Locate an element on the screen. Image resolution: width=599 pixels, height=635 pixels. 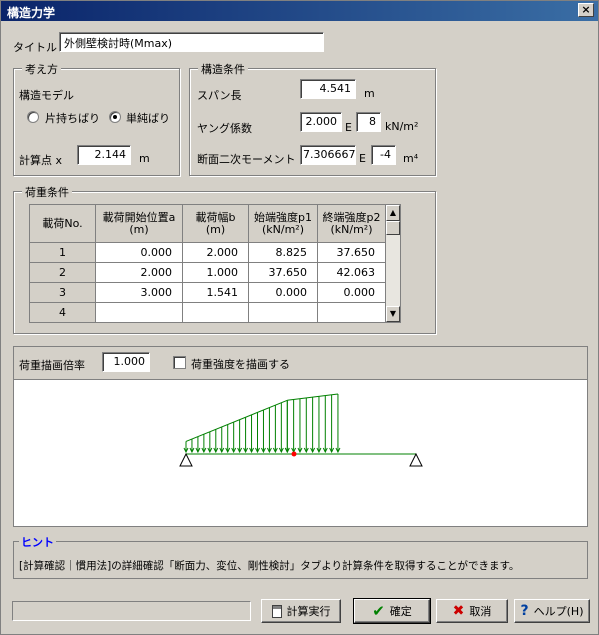
ok-label: 確定 is located at coordinates (400, 611).